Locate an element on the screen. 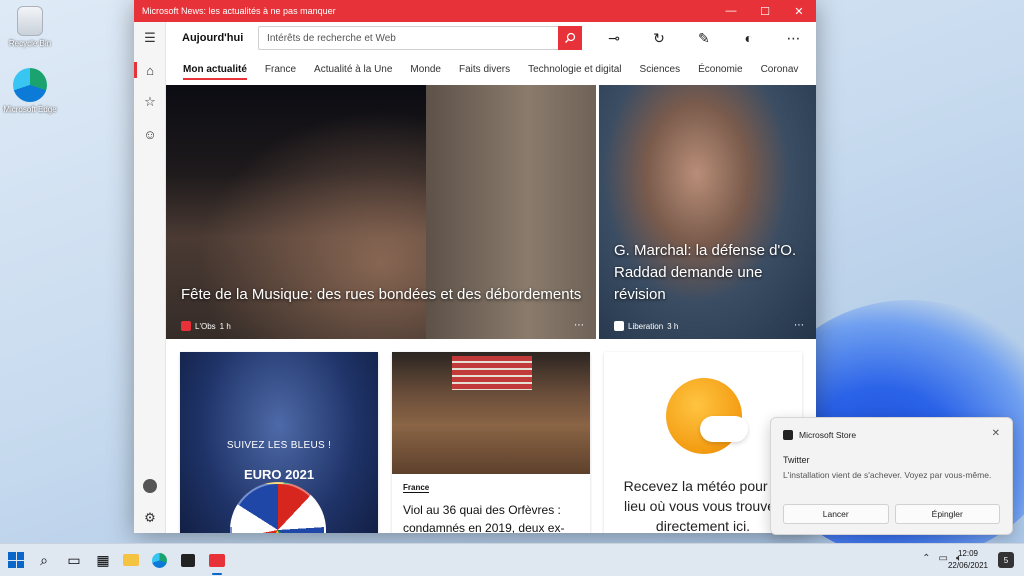  tab-sciences: Sciences is located at coordinates (660, 69).